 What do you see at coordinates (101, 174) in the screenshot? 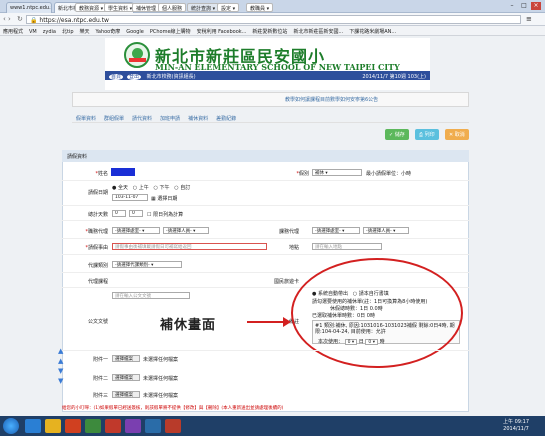
I see `name-label: *姓名` at bounding box center [101, 174].